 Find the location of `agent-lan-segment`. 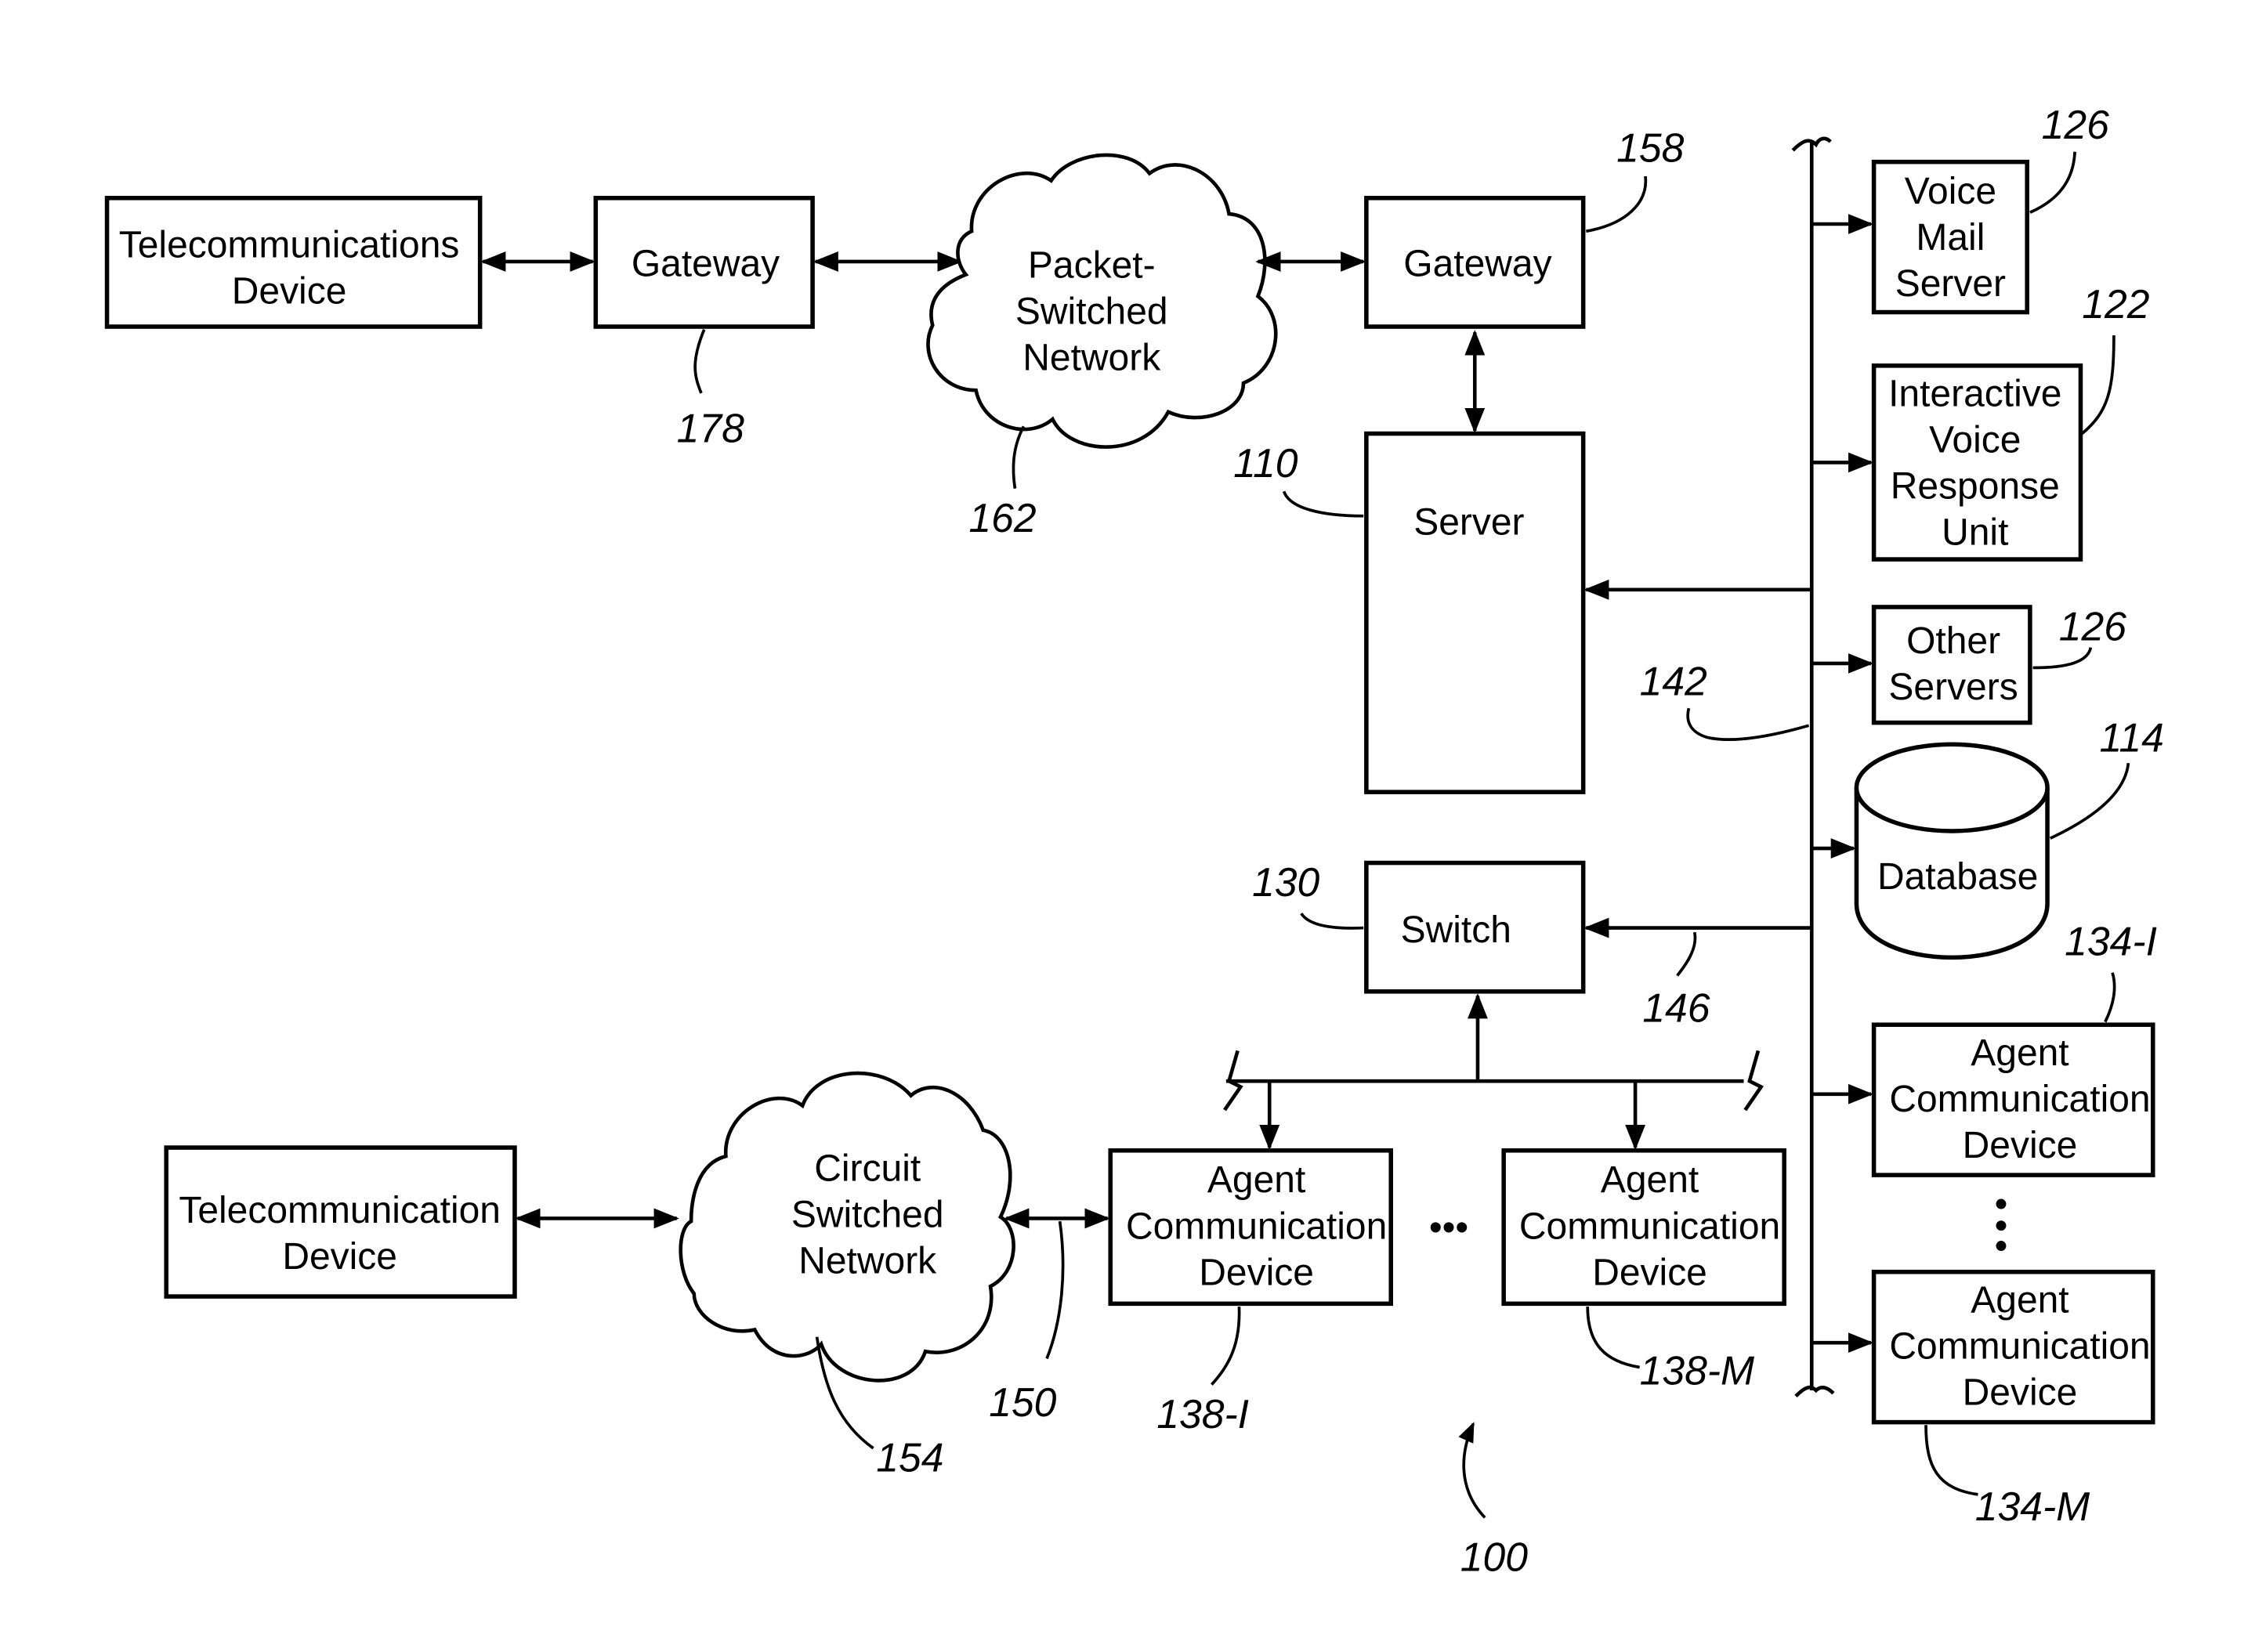

agent-lan-segment is located at coordinates (1493, 1081).